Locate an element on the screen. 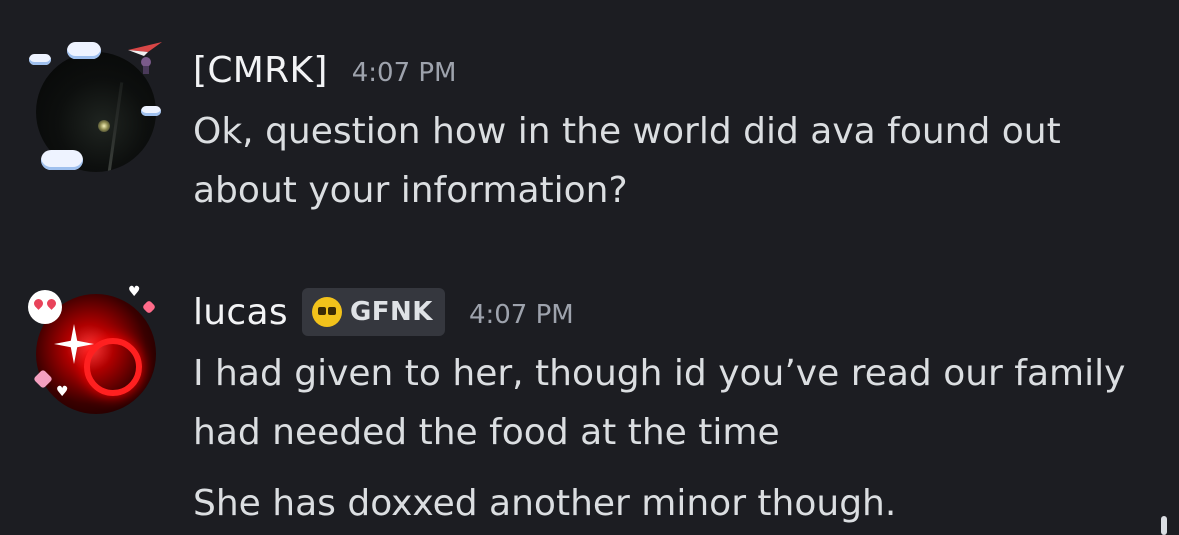  username: lucas is located at coordinates (240, 312).